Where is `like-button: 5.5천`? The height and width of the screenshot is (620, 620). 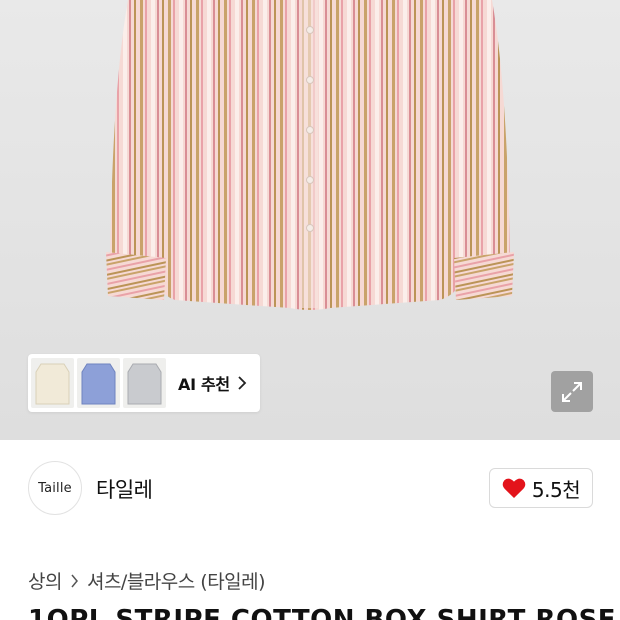 like-button: 5.5천 is located at coordinates (541, 488).